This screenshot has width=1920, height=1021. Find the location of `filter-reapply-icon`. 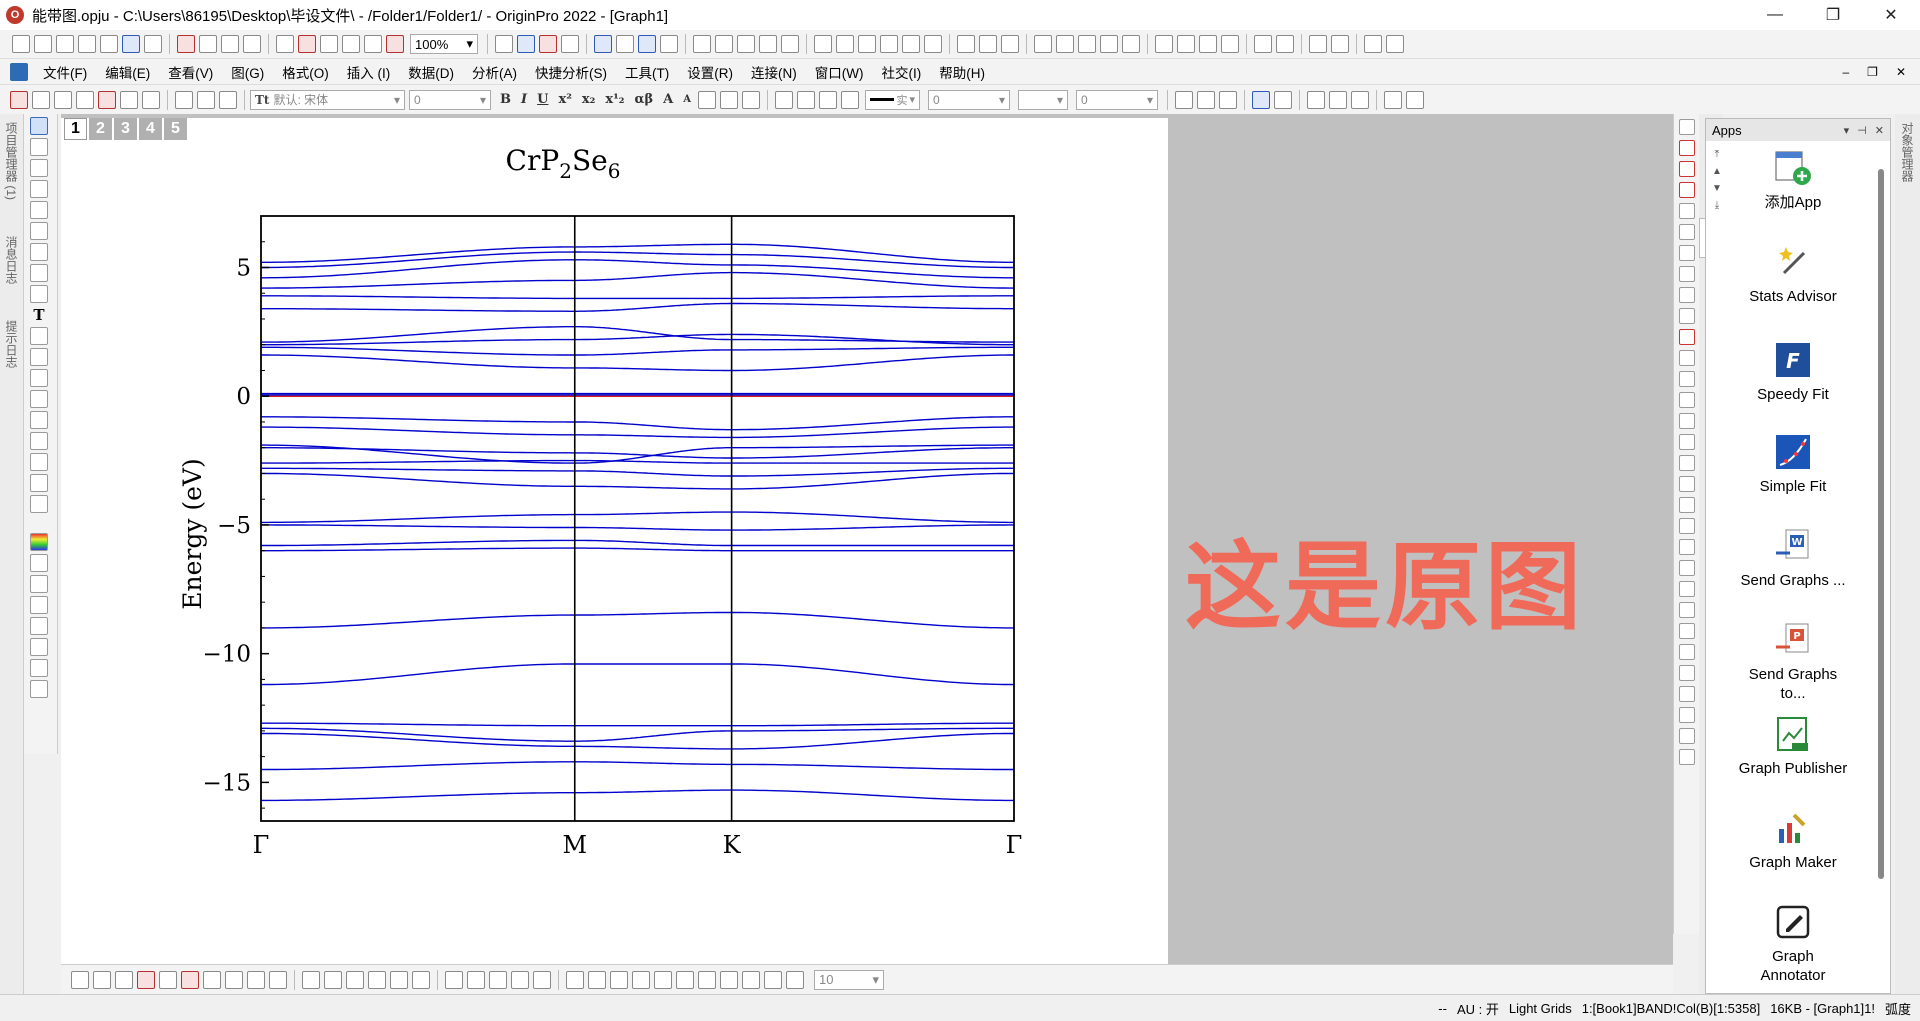

filter-reapply-icon is located at coordinates (1010, 44).